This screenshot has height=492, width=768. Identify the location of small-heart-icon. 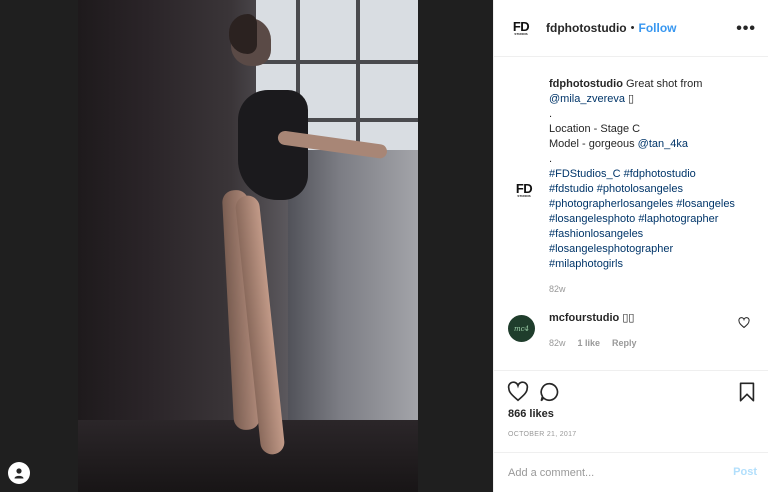
(744, 323).